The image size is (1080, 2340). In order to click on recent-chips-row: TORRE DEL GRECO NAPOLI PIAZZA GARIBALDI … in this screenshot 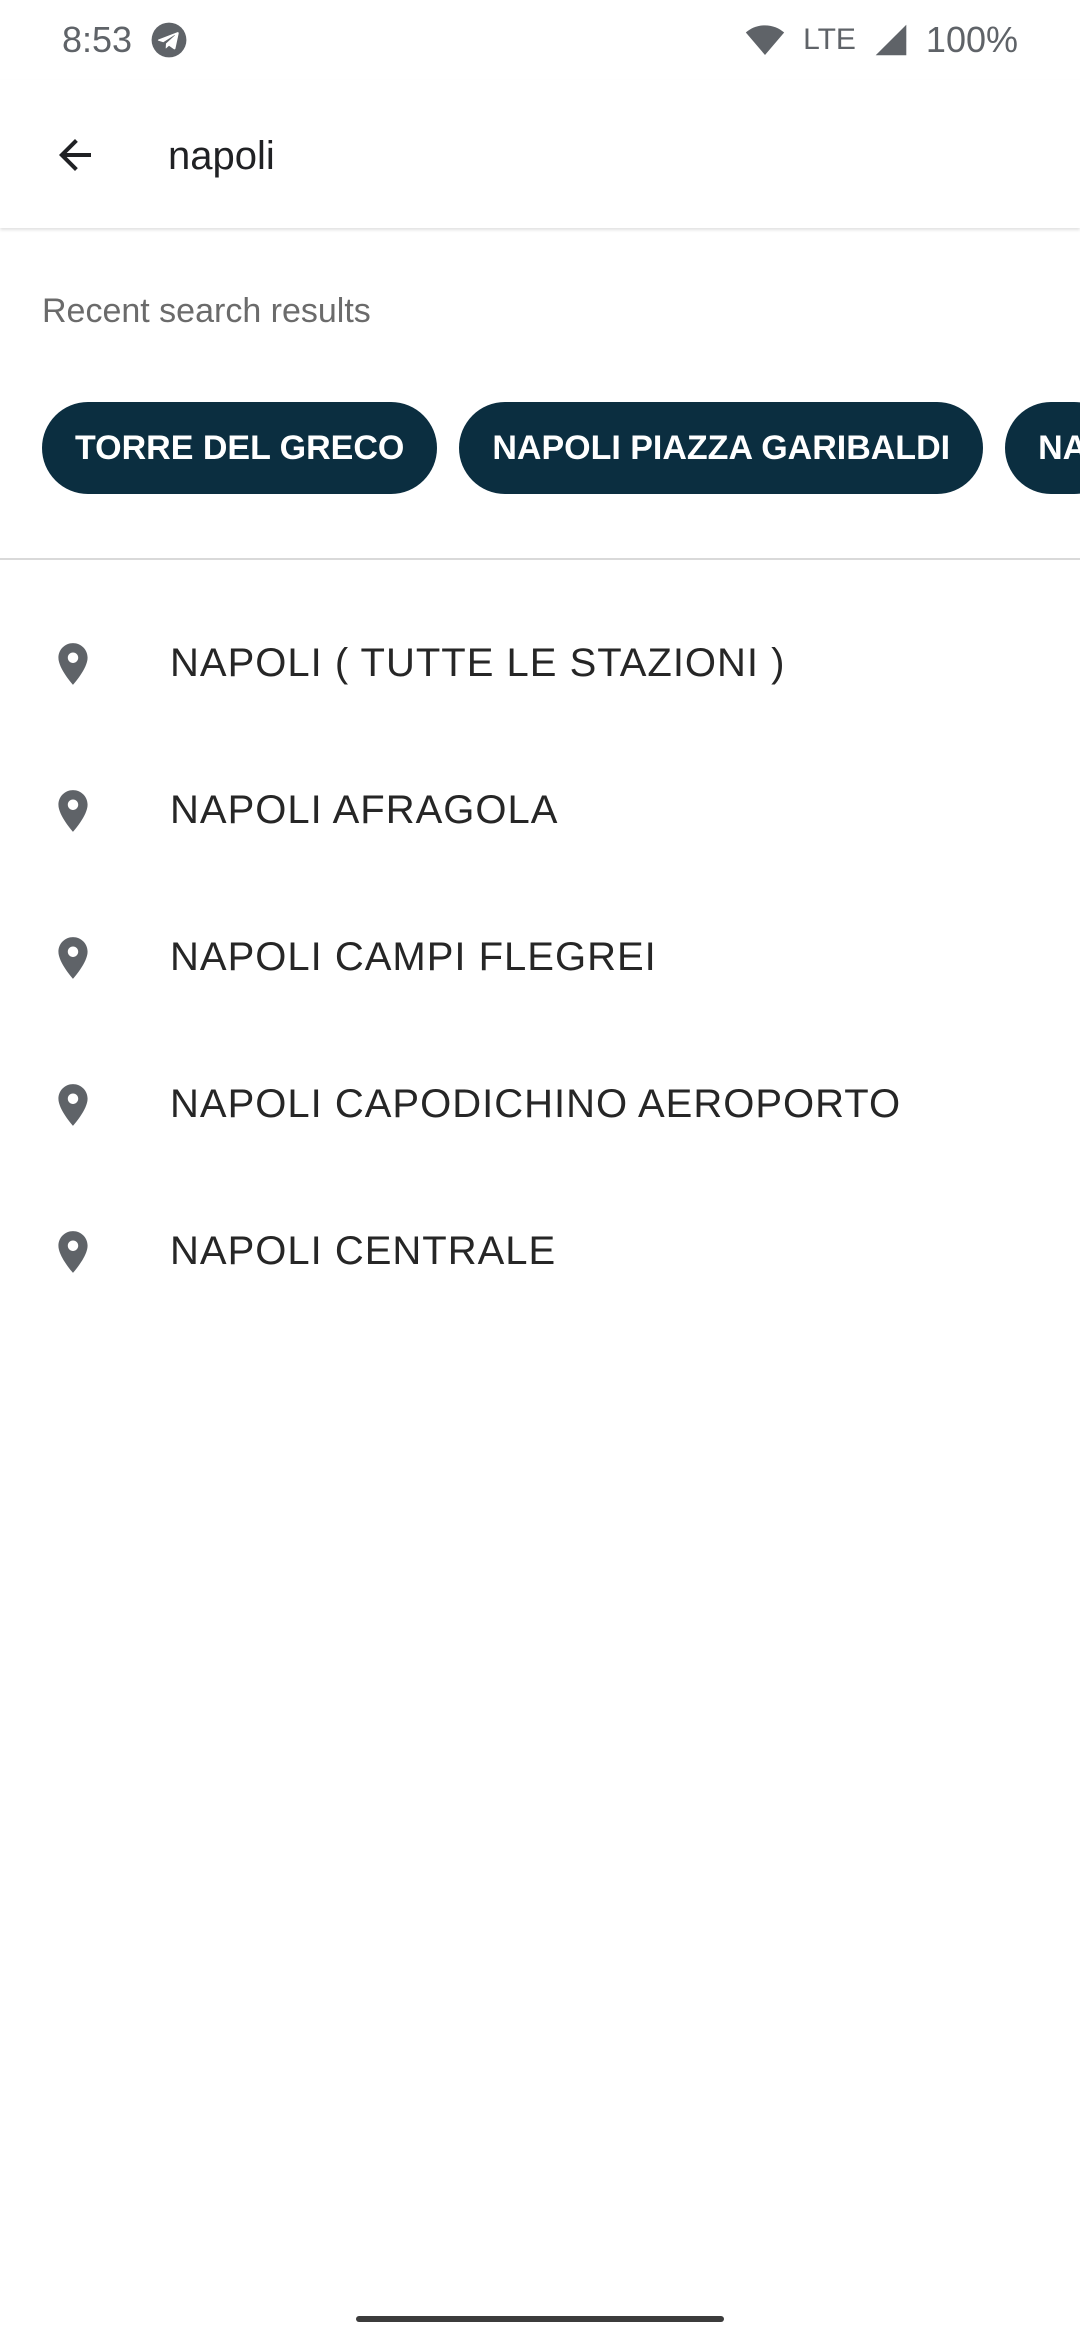, I will do `click(540, 449)`.